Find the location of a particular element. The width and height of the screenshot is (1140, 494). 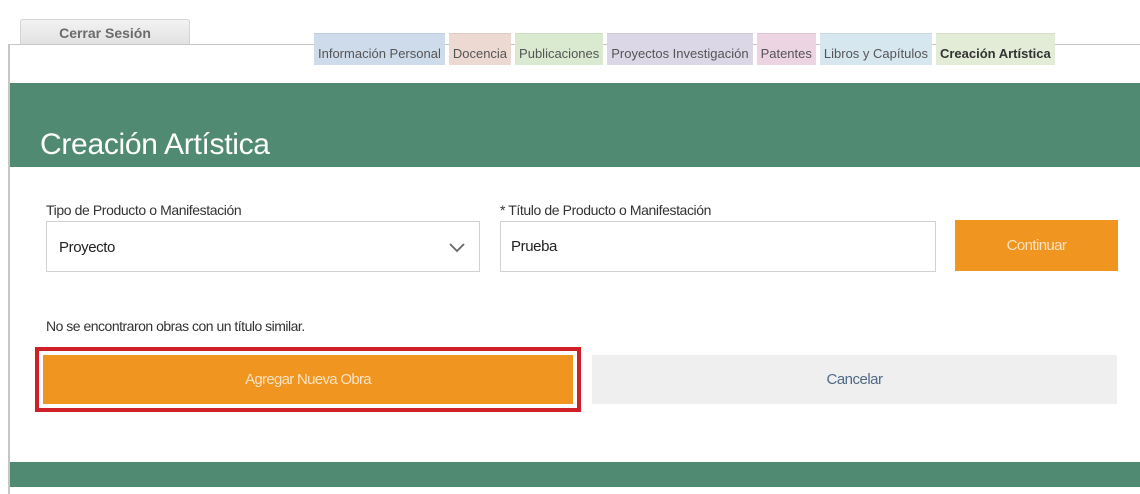

footer-band is located at coordinates (575, 474).